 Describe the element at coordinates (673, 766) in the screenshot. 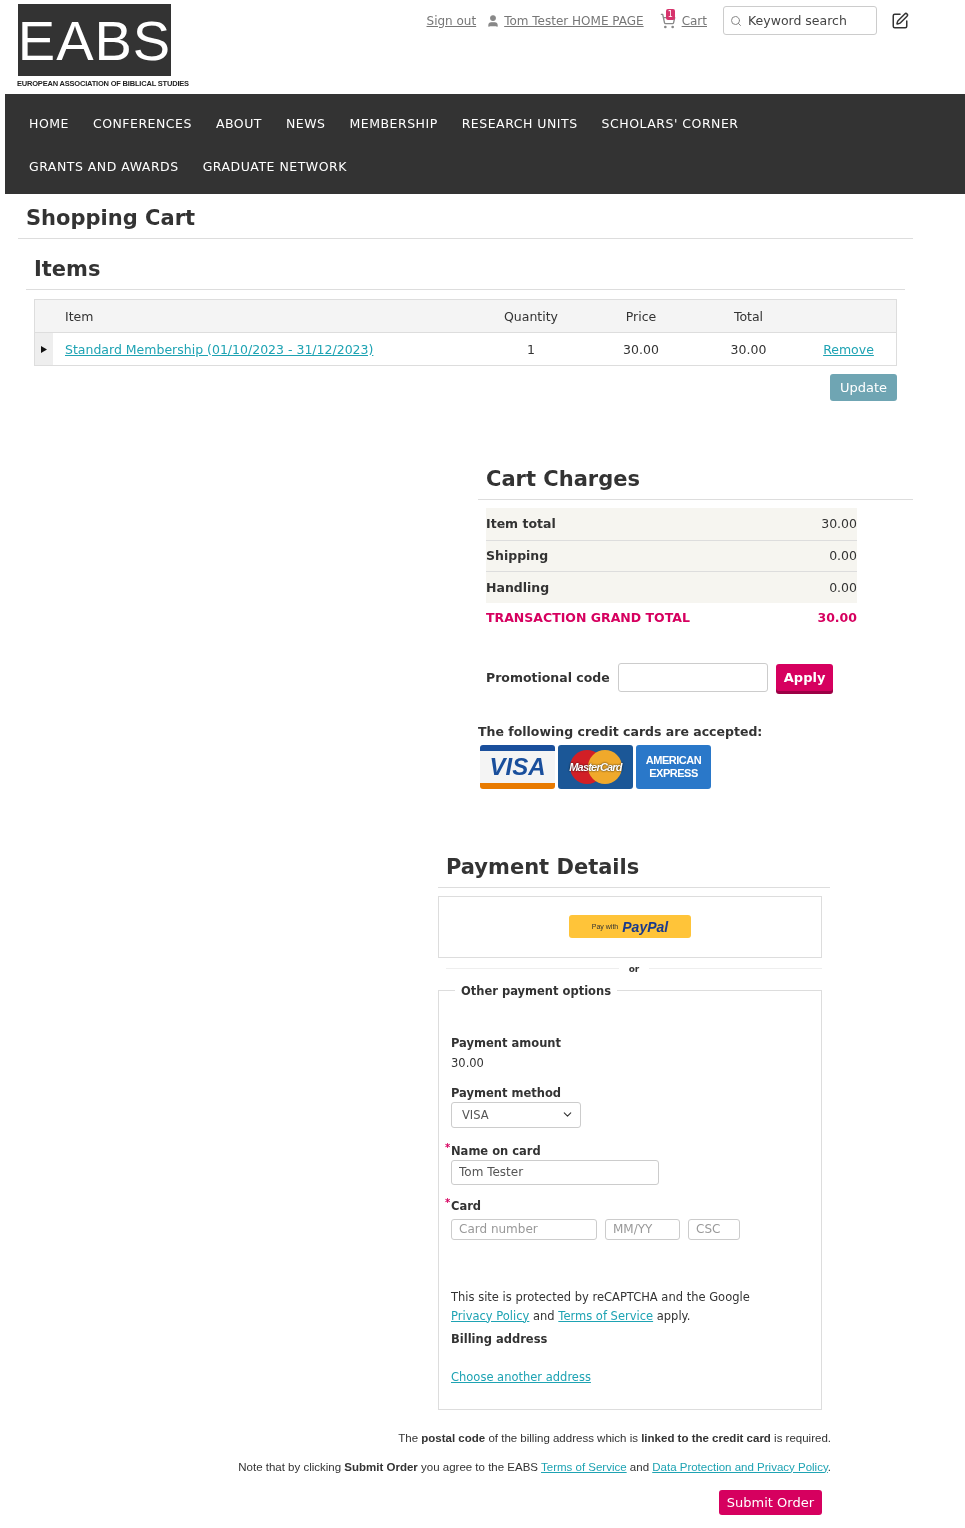

I see `amex-card-logo: AMERICAN EXPRESS` at that location.